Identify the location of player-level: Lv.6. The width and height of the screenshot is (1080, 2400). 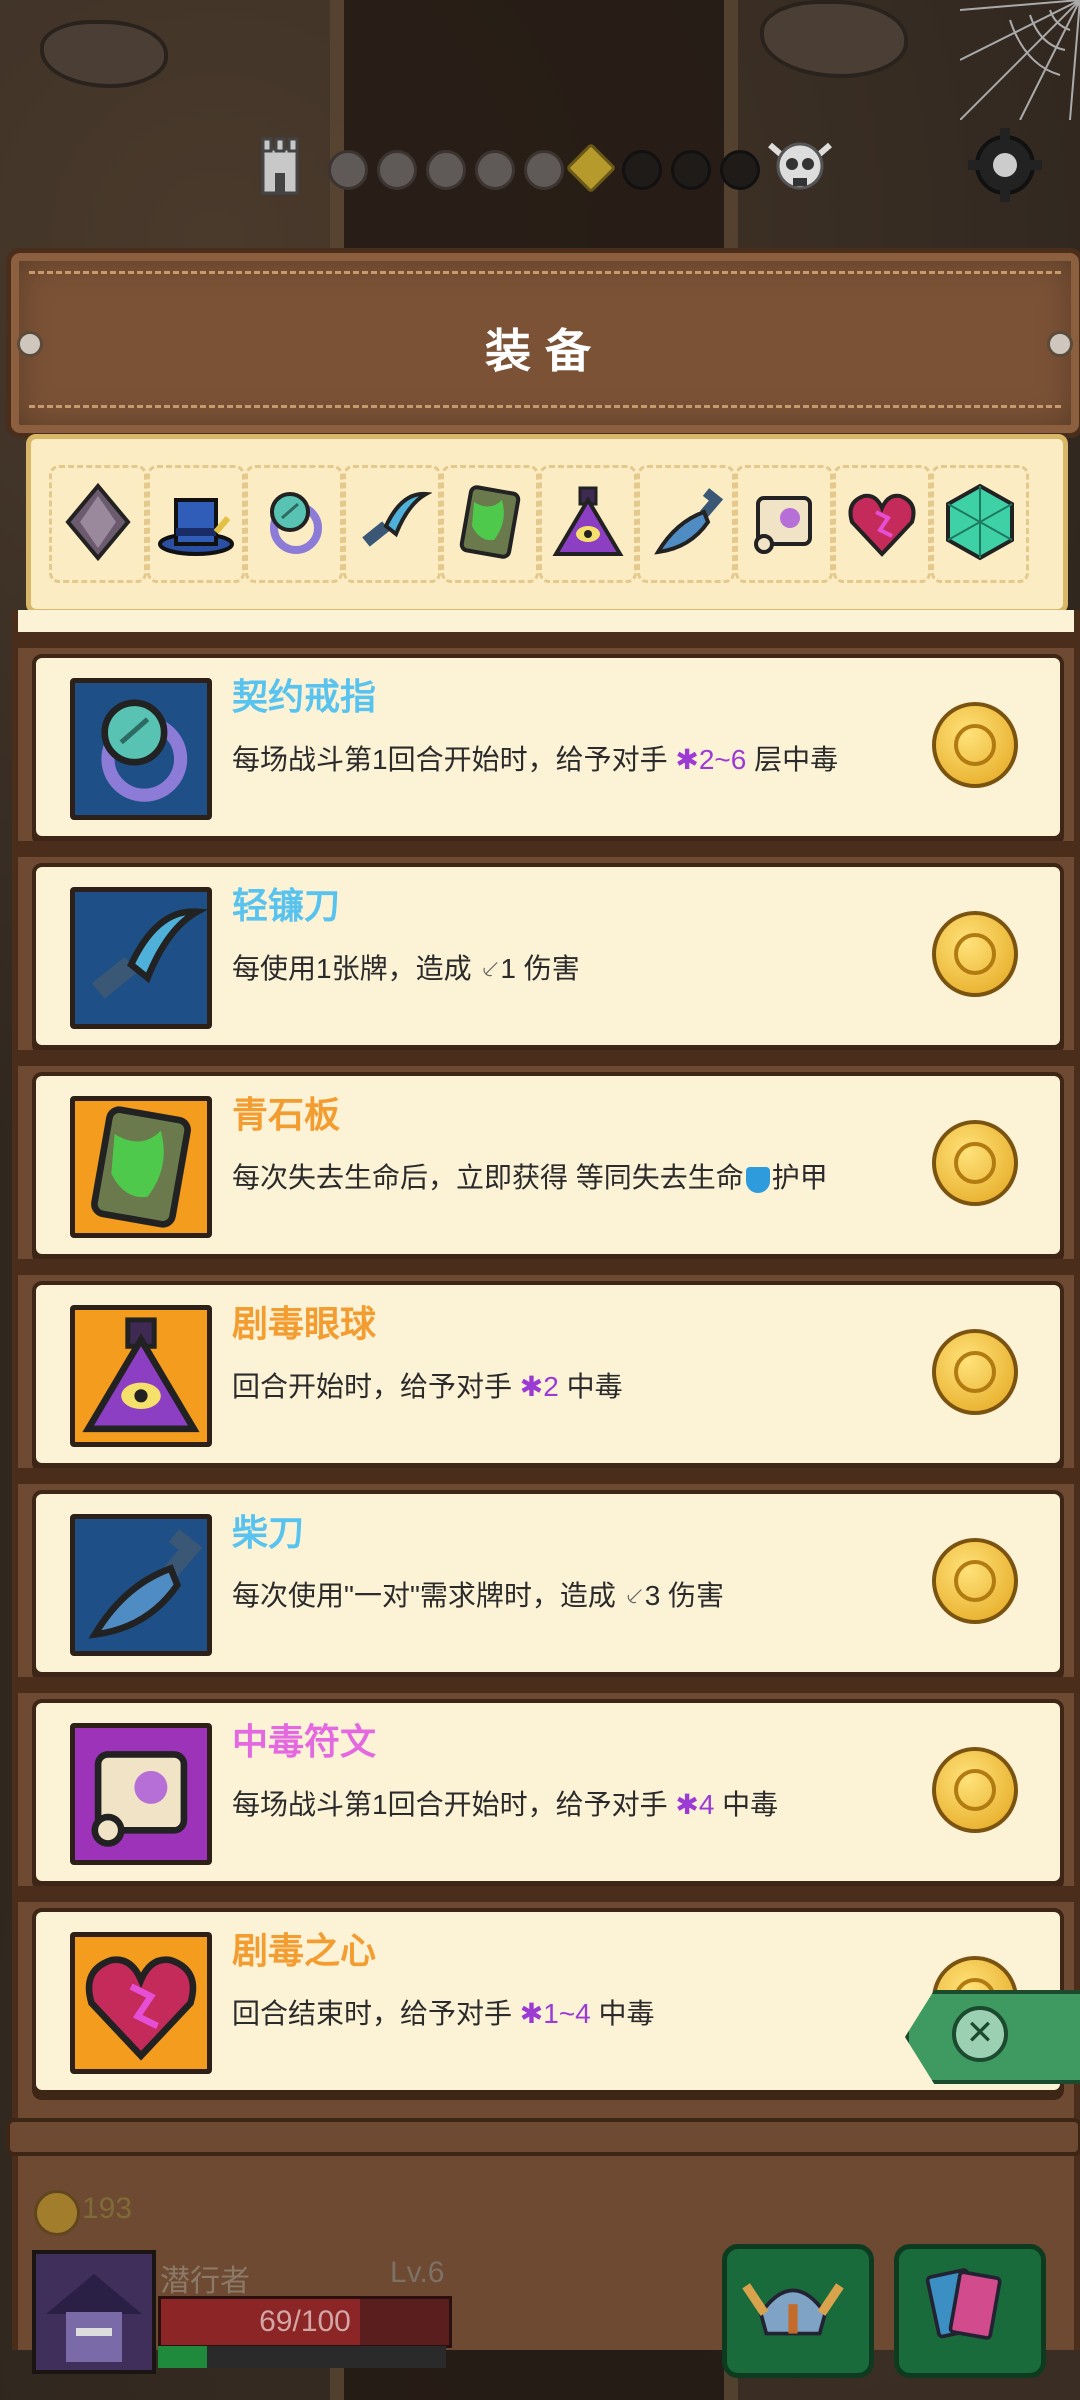
(417, 2272).